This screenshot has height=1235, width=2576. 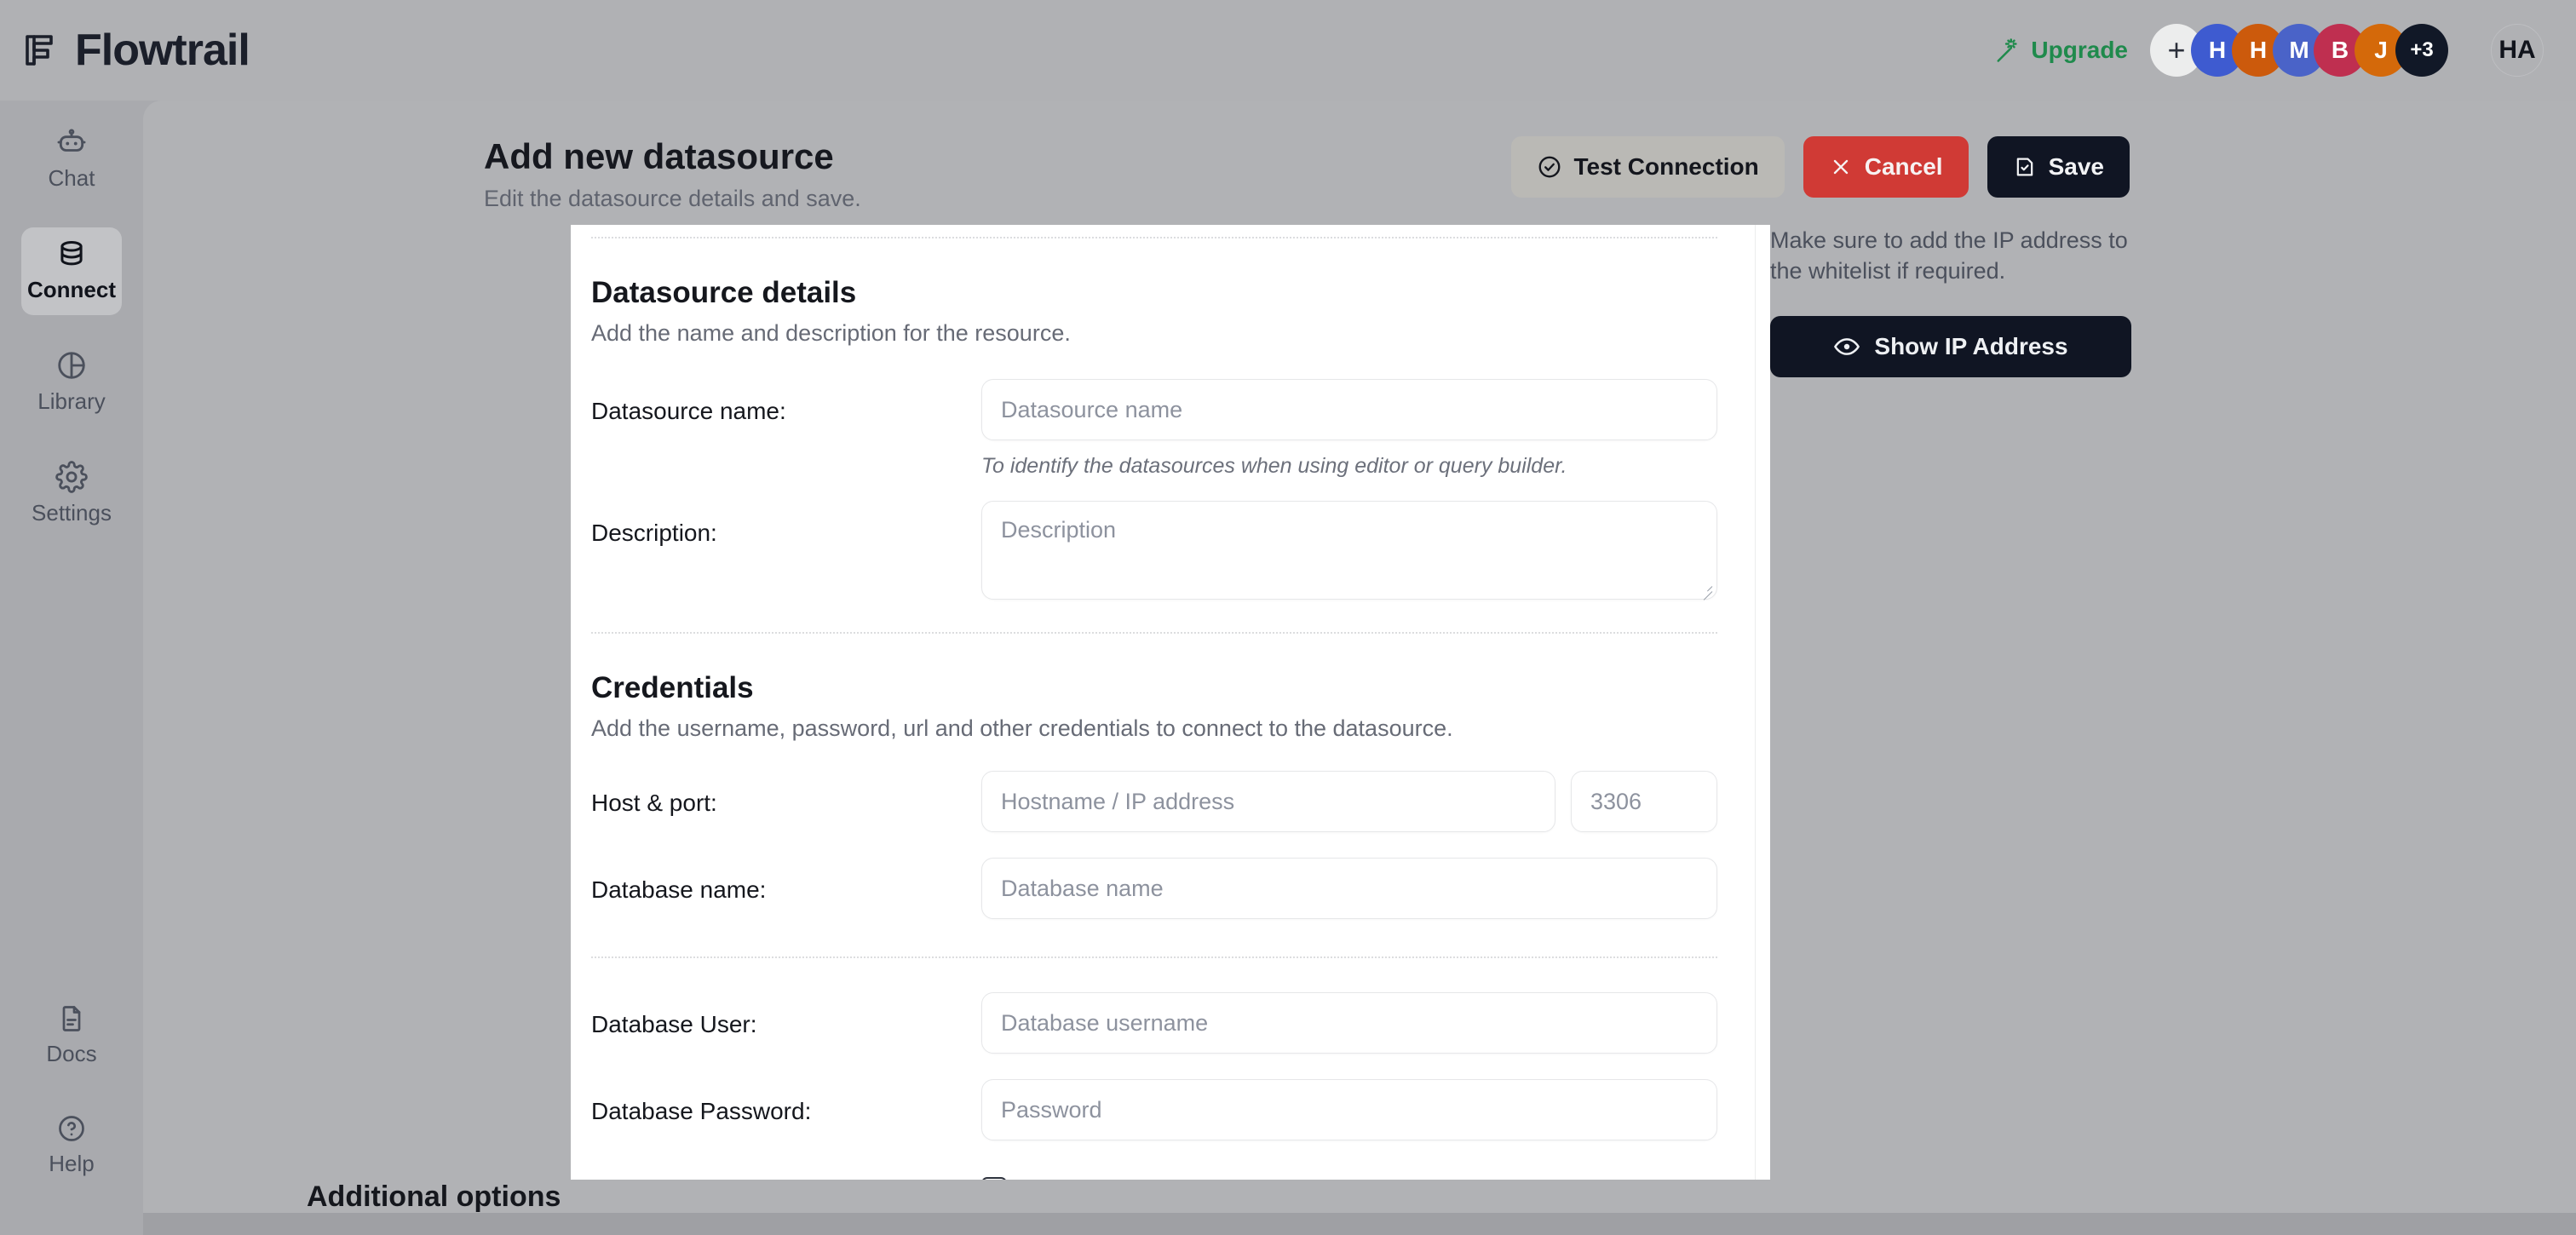 I want to click on database-user-label: Database User:, so click(x=674, y=1024).